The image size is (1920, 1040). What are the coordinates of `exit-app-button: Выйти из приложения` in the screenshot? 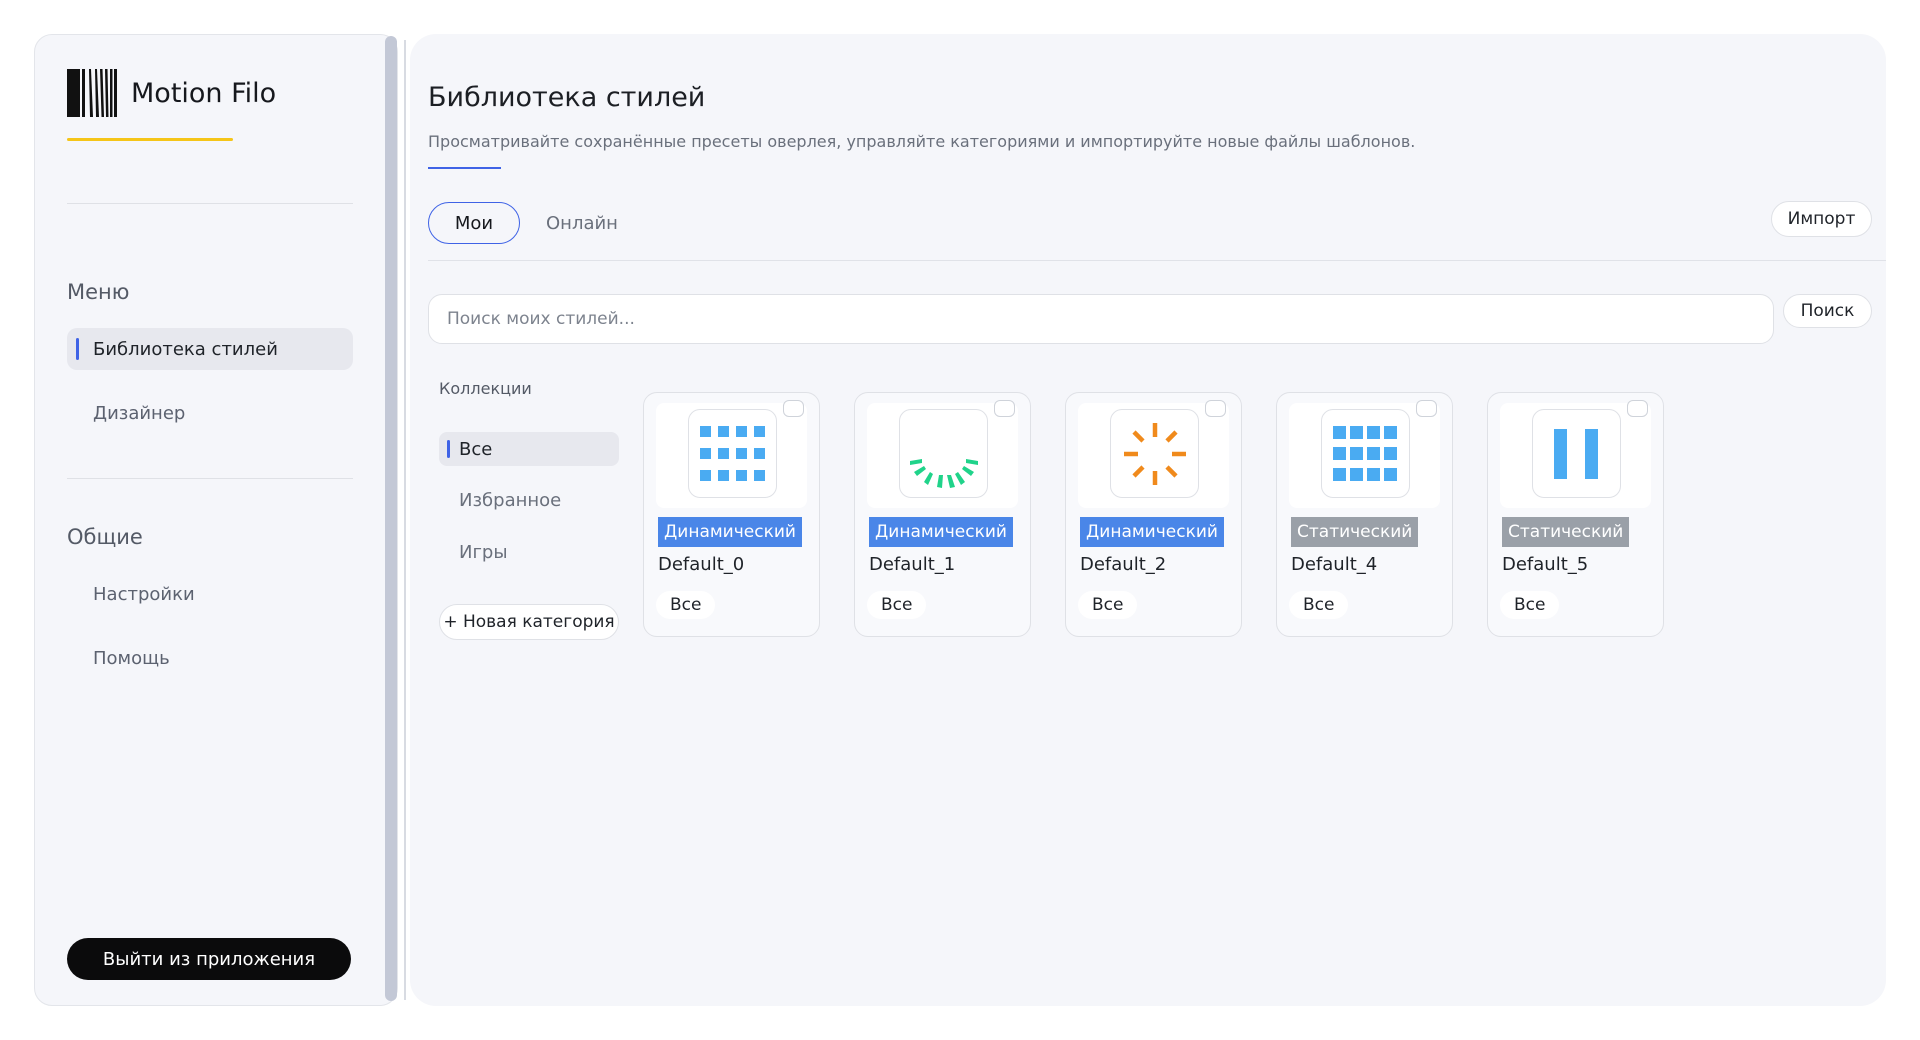 It's located at (209, 959).